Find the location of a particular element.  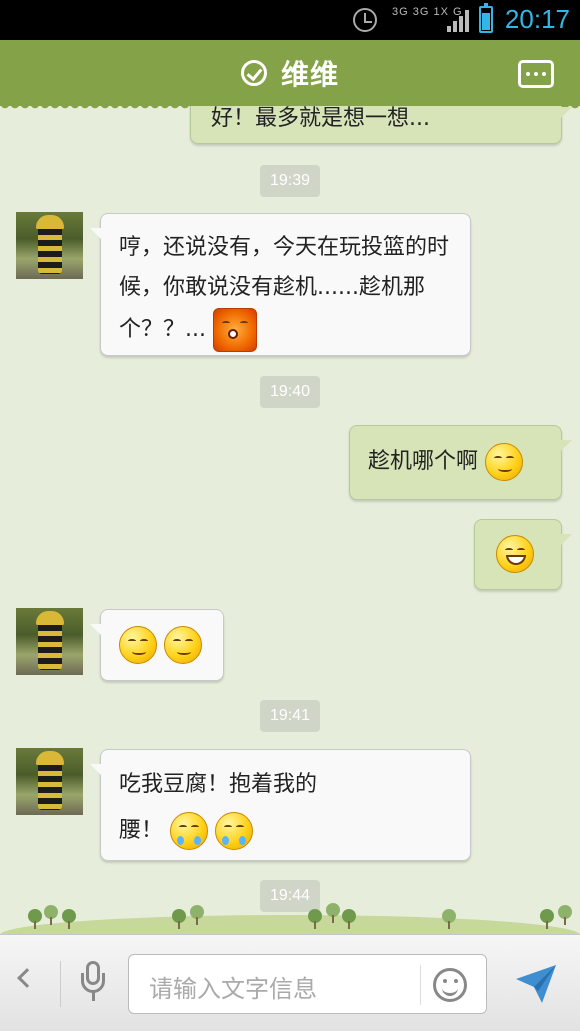

send-icon is located at coordinates (536, 983).